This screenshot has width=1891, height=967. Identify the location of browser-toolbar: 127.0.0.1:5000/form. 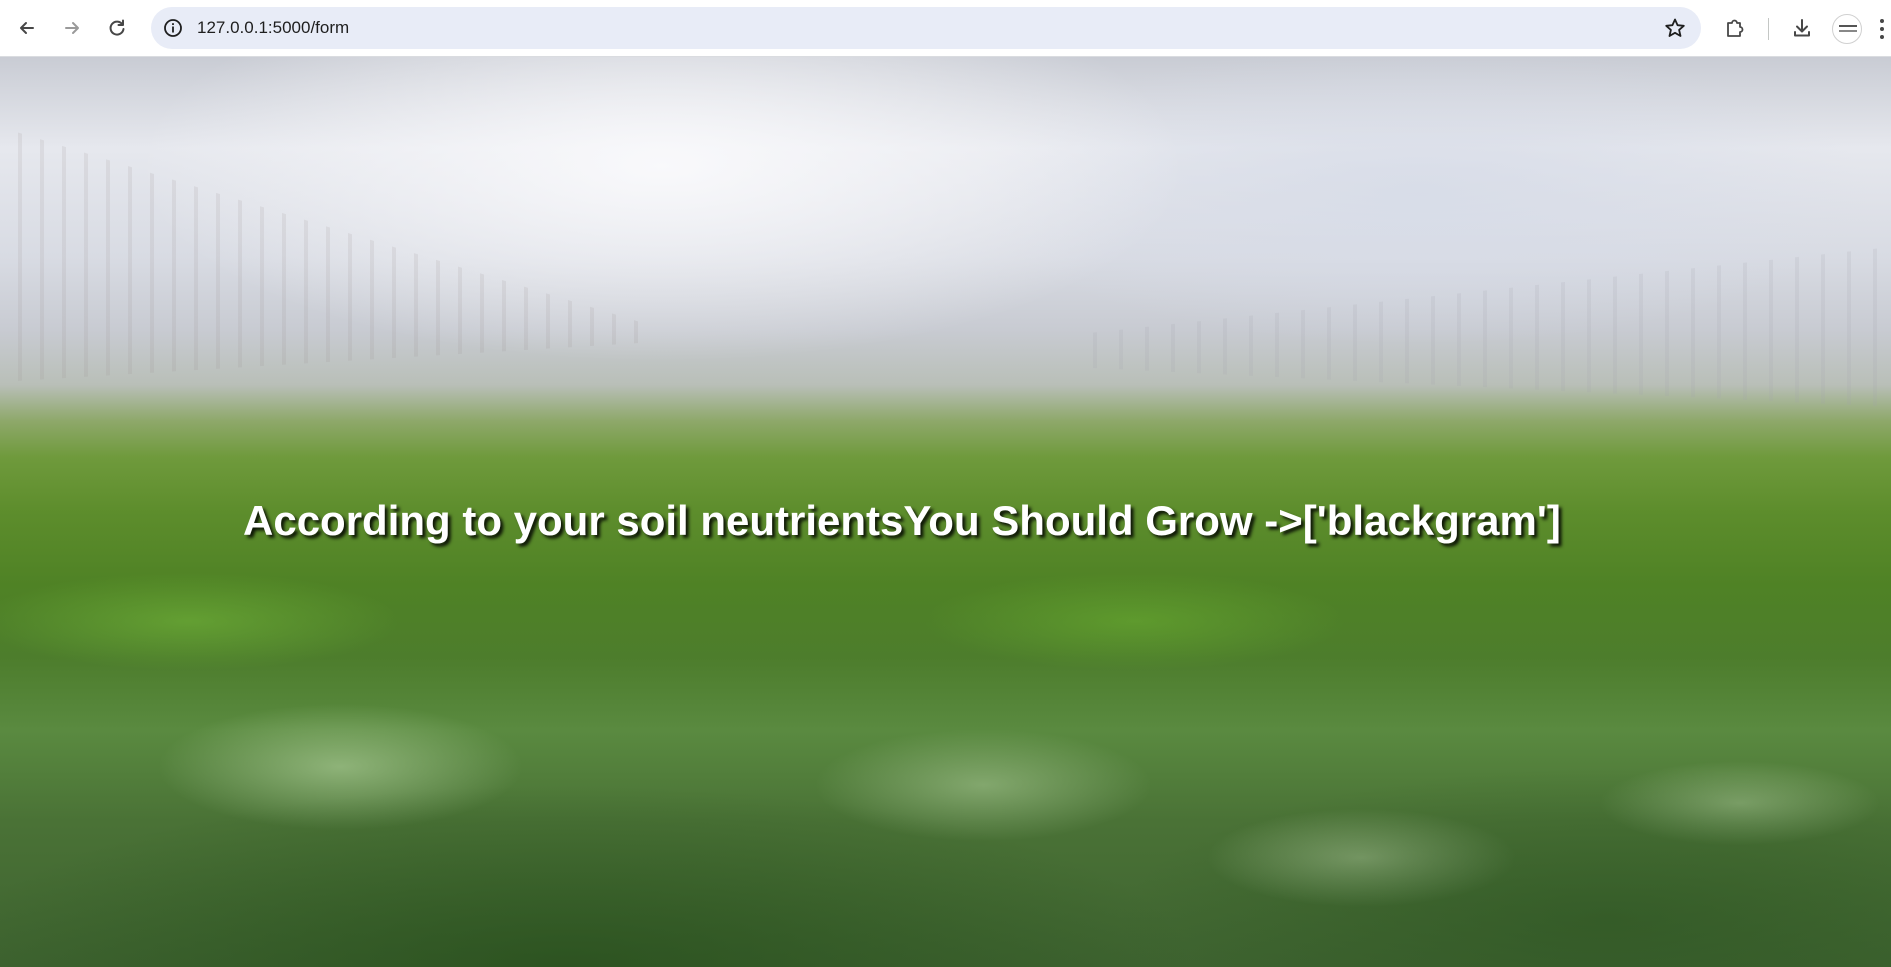
(945, 28).